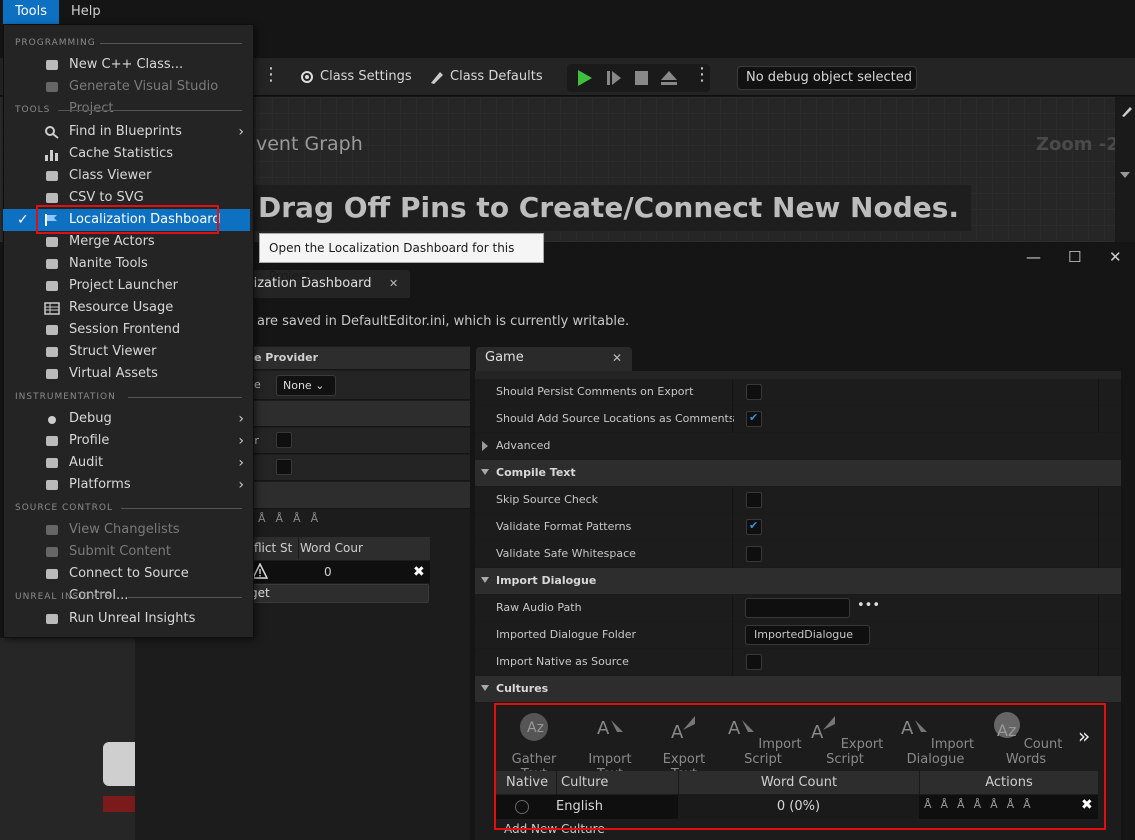 The height and width of the screenshot is (840, 1135). I want to click on provider-select: None ⌄, so click(306, 385).